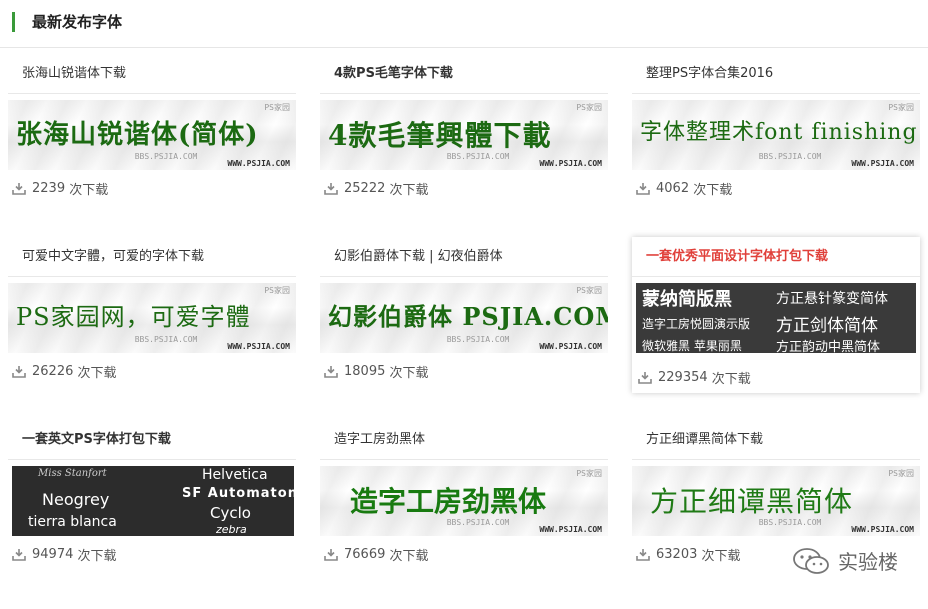 The height and width of the screenshot is (609, 928). Describe the element at coordinates (464, 24) in the screenshot. I see `section-header: 最新发布字体` at that location.